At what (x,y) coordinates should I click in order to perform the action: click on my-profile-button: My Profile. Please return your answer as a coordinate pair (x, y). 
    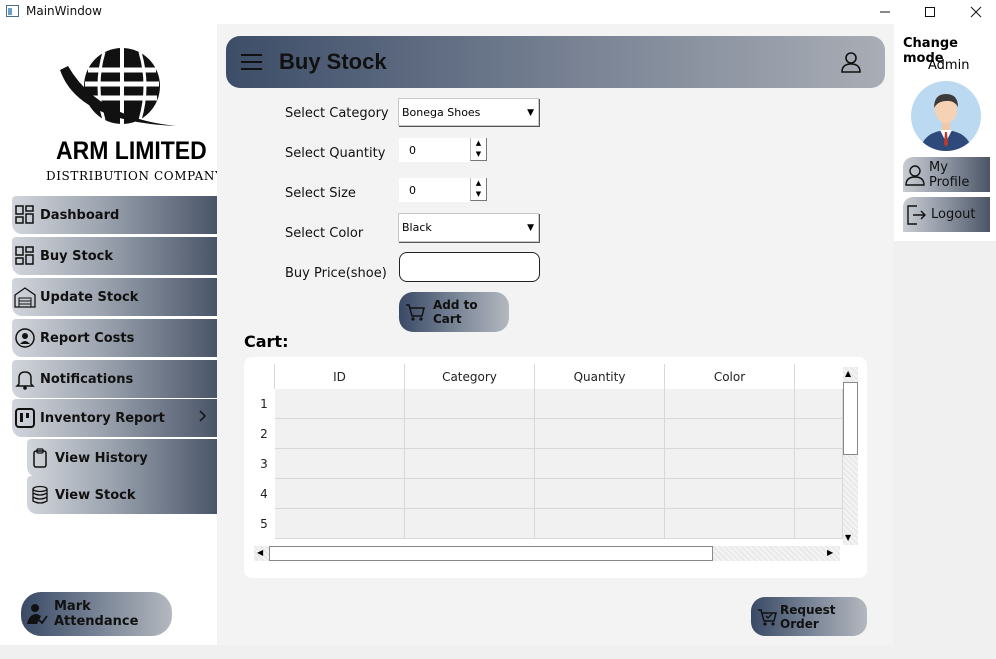
    Looking at the image, I should click on (946, 174).